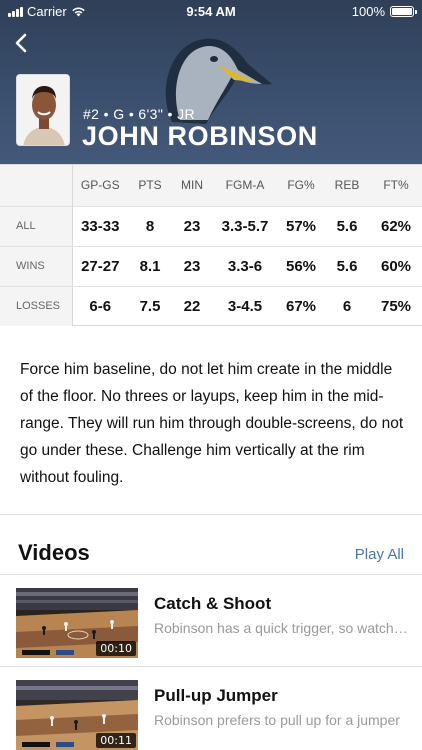 The height and width of the screenshot is (750, 422). What do you see at coordinates (200, 136) in the screenshot?
I see `player-name: JOHN ROBINSON` at bounding box center [200, 136].